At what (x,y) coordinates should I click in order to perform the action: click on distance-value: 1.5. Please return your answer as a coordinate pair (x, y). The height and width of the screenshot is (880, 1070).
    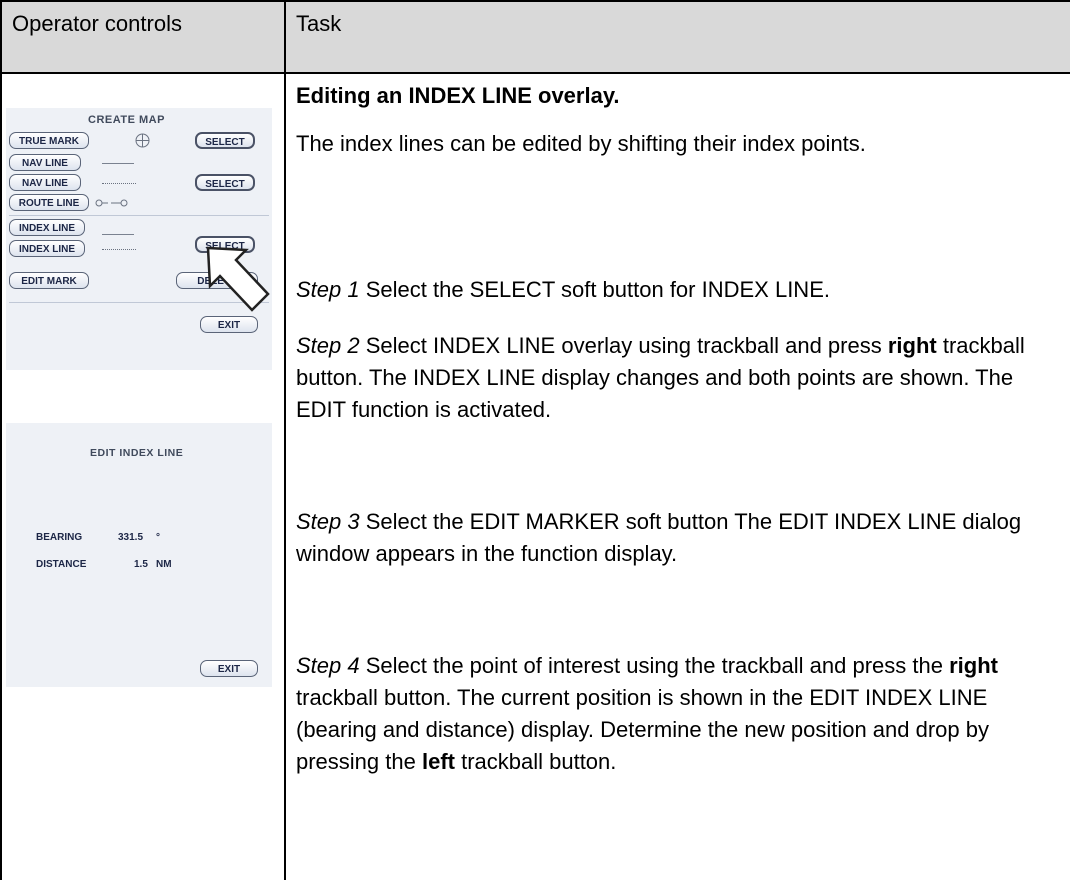
    Looking at the image, I should click on (141, 564).